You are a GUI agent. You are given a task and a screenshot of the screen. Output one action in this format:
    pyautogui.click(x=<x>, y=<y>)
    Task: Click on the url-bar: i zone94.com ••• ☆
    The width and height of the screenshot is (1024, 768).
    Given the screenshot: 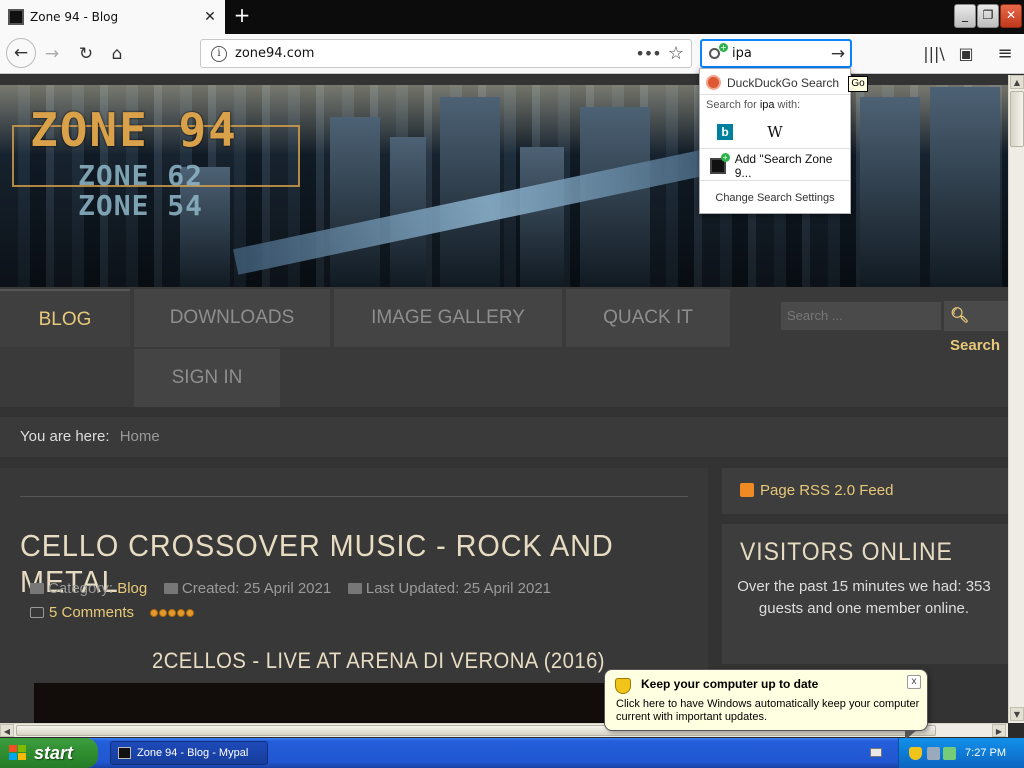 What is the action you would take?
    pyautogui.click(x=446, y=53)
    